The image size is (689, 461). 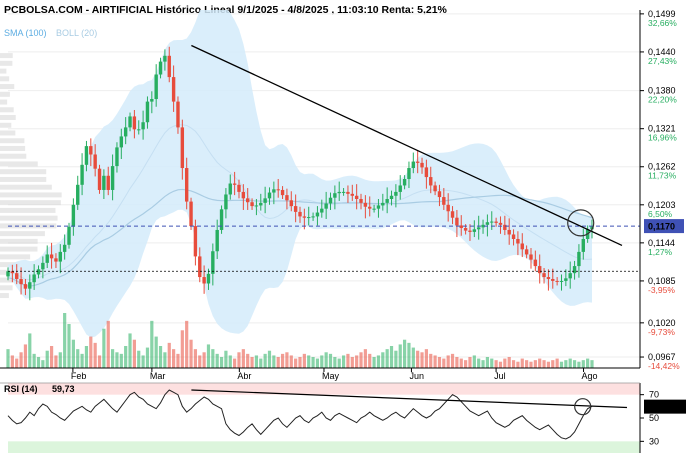 I want to click on pct-tick-label: 11,73%, so click(x=662, y=176).